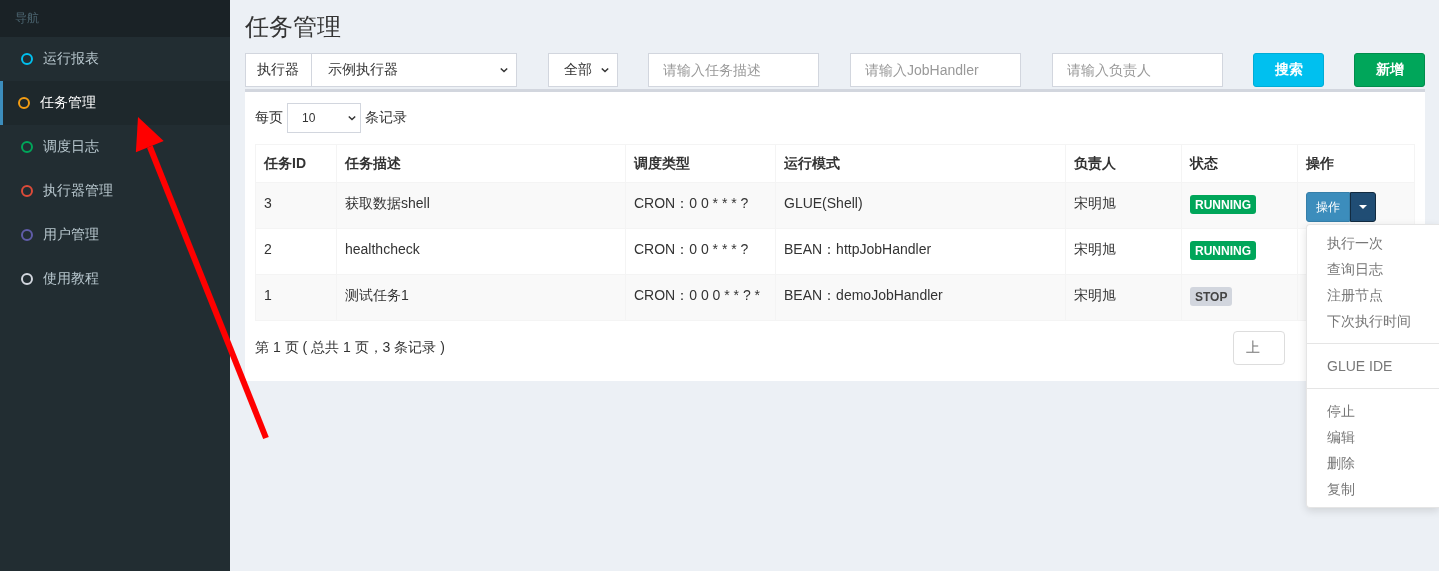 Image resolution: width=1439 pixels, height=571 pixels. I want to click on status-badge: STOP, so click(1211, 296).